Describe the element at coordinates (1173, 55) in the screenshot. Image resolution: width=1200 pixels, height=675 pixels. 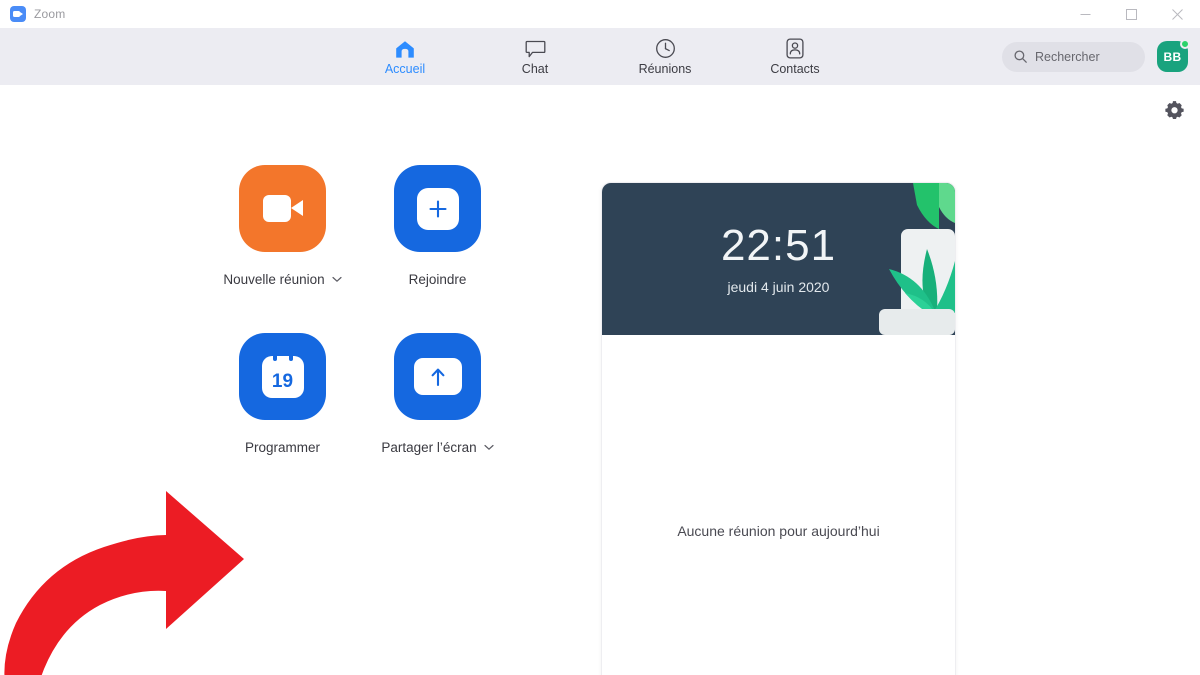
I see `avatar: BB` at that location.